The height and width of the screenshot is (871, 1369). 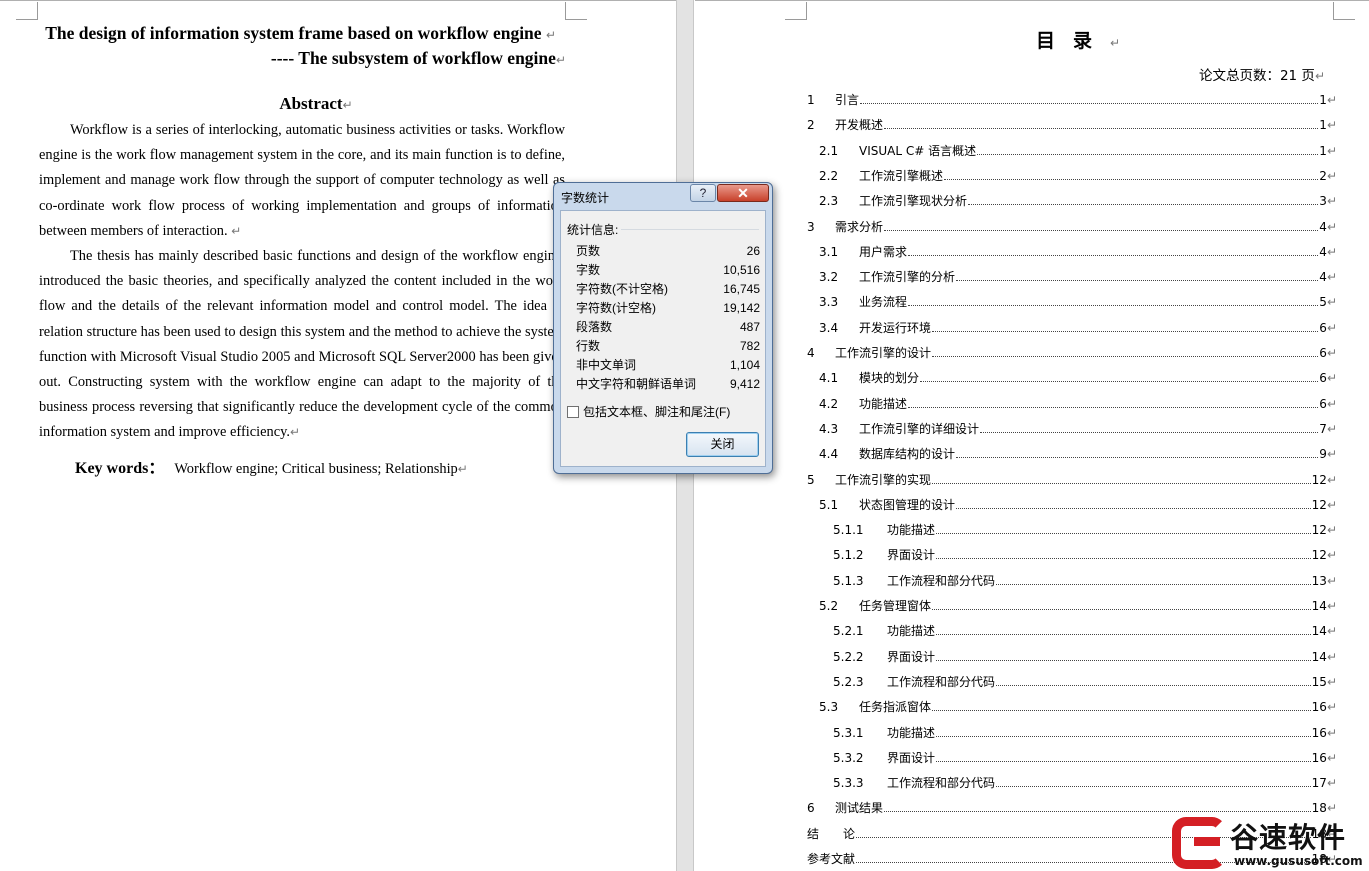 I want to click on close-window-icon: ✕, so click(x=743, y=193).